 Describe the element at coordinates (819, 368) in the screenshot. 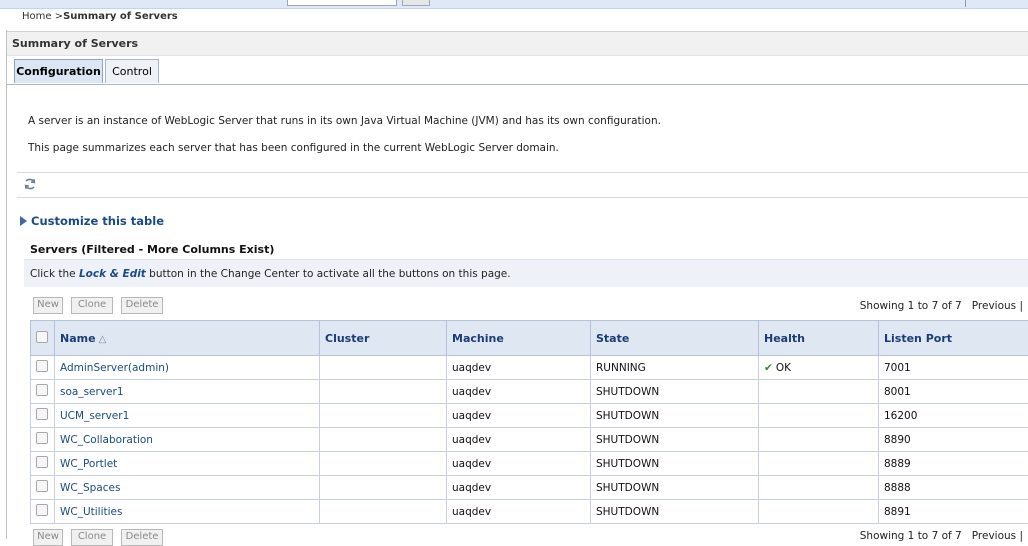

I see `health-cell: ✔OK` at that location.